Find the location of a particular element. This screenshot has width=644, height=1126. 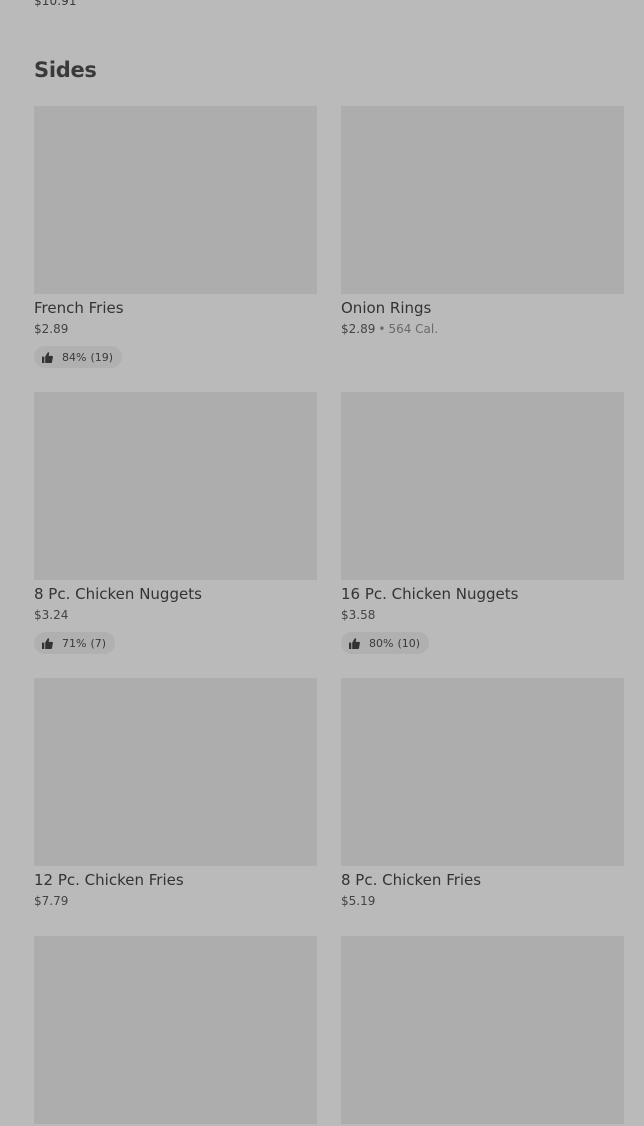

menu-item-card: 12 Pc. Chicken Fries $7.79 is located at coordinates (175, 793).